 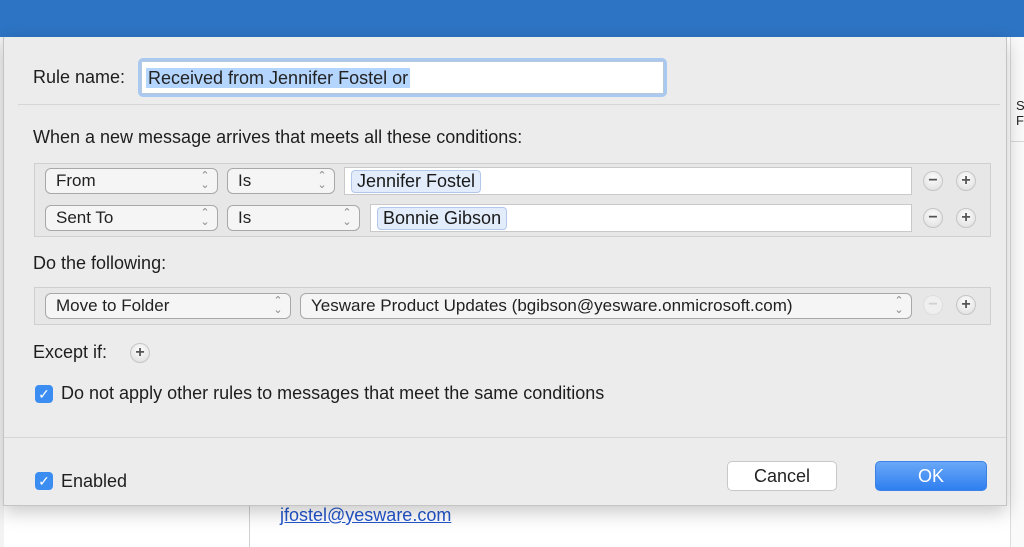 What do you see at coordinates (113, 305) in the screenshot?
I see `action-1-type-value: Move to Folder` at bounding box center [113, 305].